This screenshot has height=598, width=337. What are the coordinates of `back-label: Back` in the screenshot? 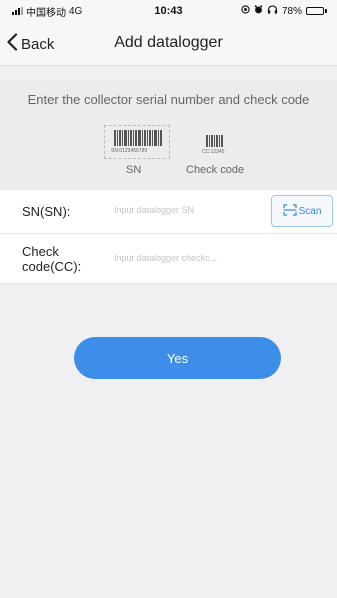 It's located at (38, 44).